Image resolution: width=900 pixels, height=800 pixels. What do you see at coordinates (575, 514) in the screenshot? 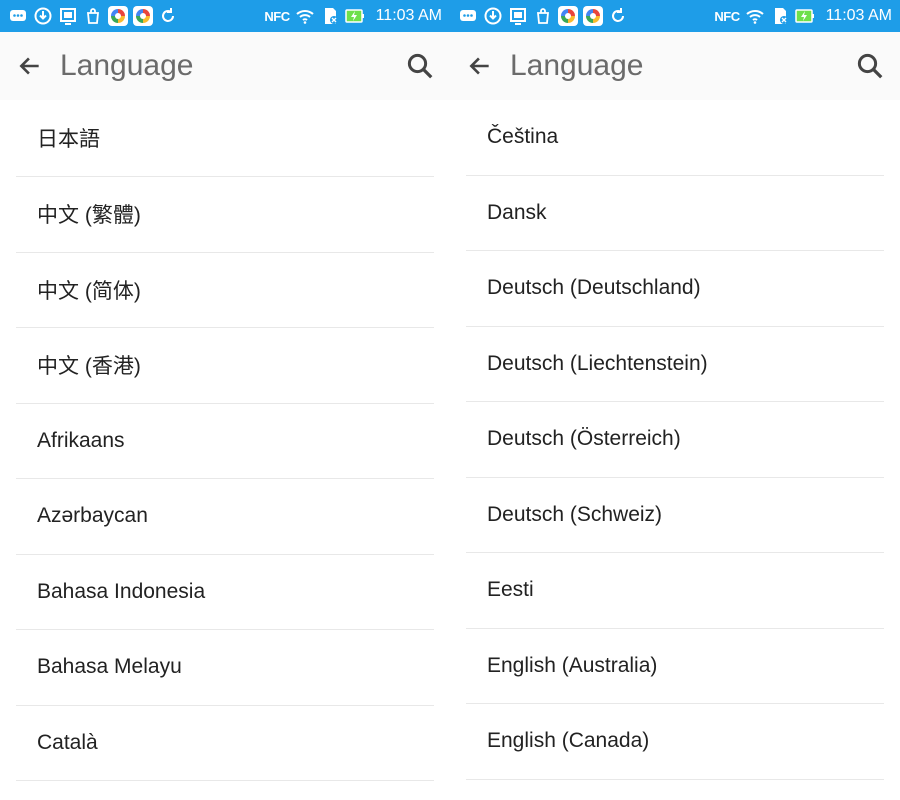
I see `language-label: Deutsch (Schweiz)` at bounding box center [575, 514].